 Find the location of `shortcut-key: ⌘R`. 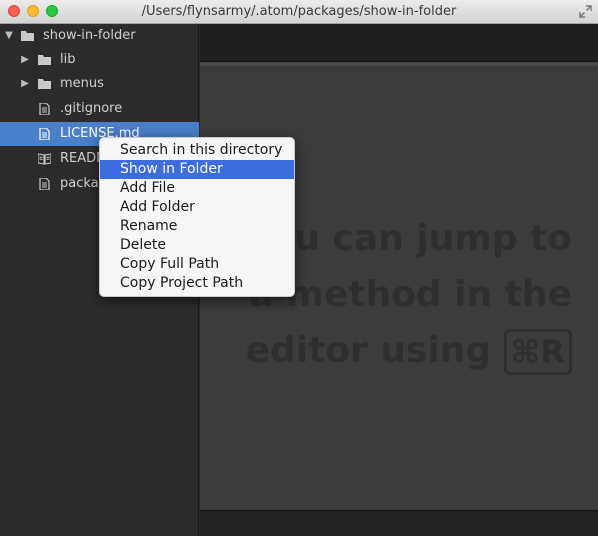

shortcut-key: ⌘R is located at coordinates (537, 352).